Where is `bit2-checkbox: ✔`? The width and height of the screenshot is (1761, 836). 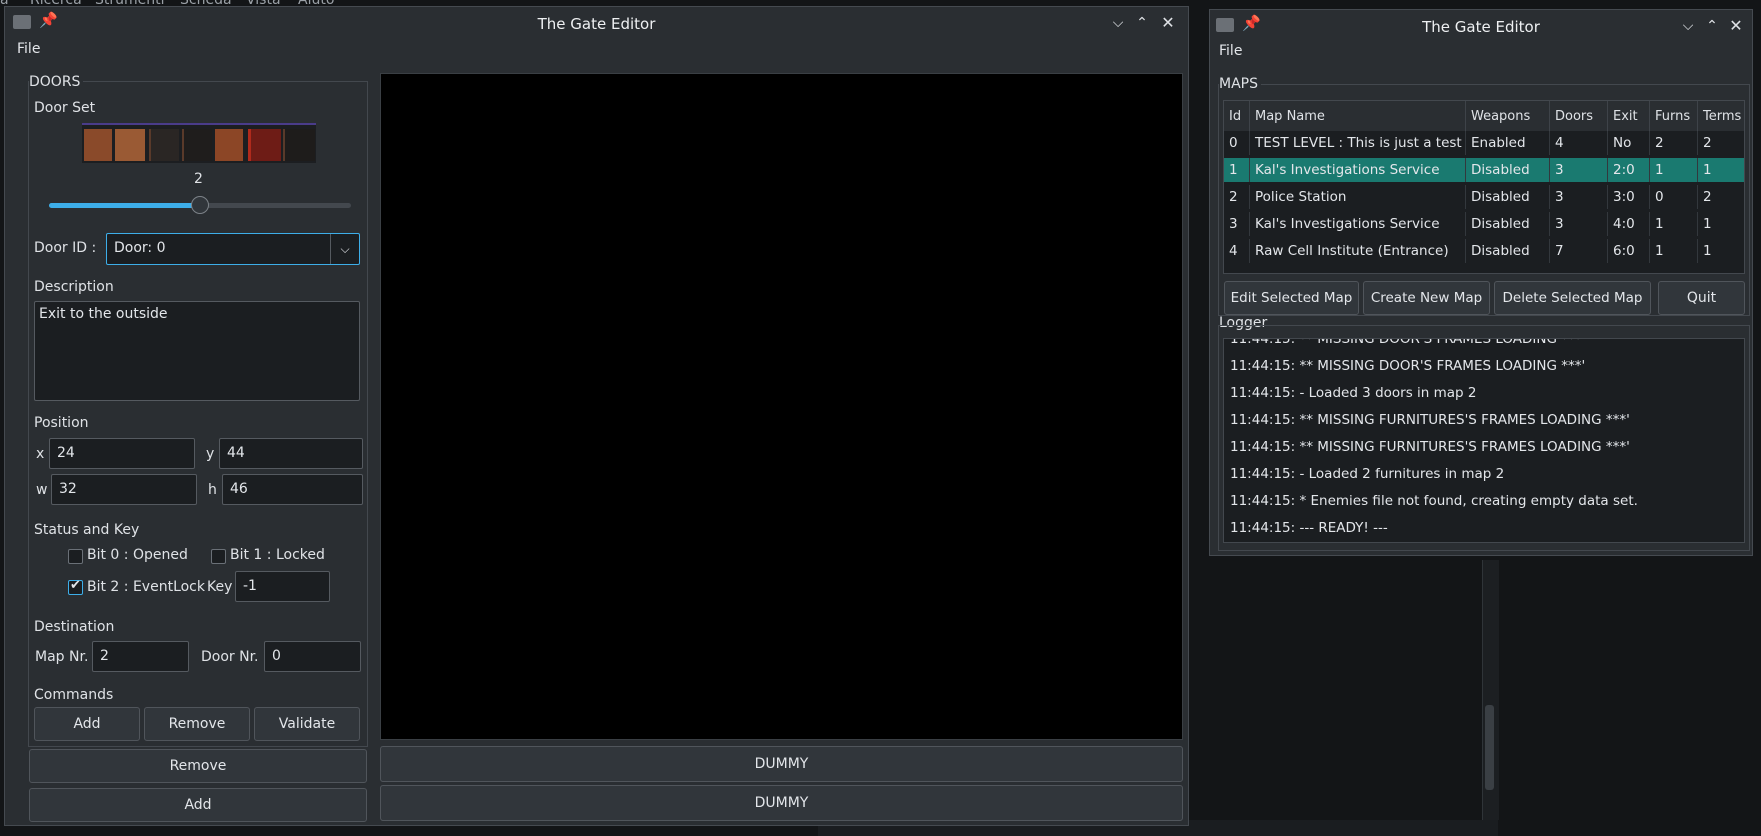 bit2-checkbox: ✔ is located at coordinates (75, 586).